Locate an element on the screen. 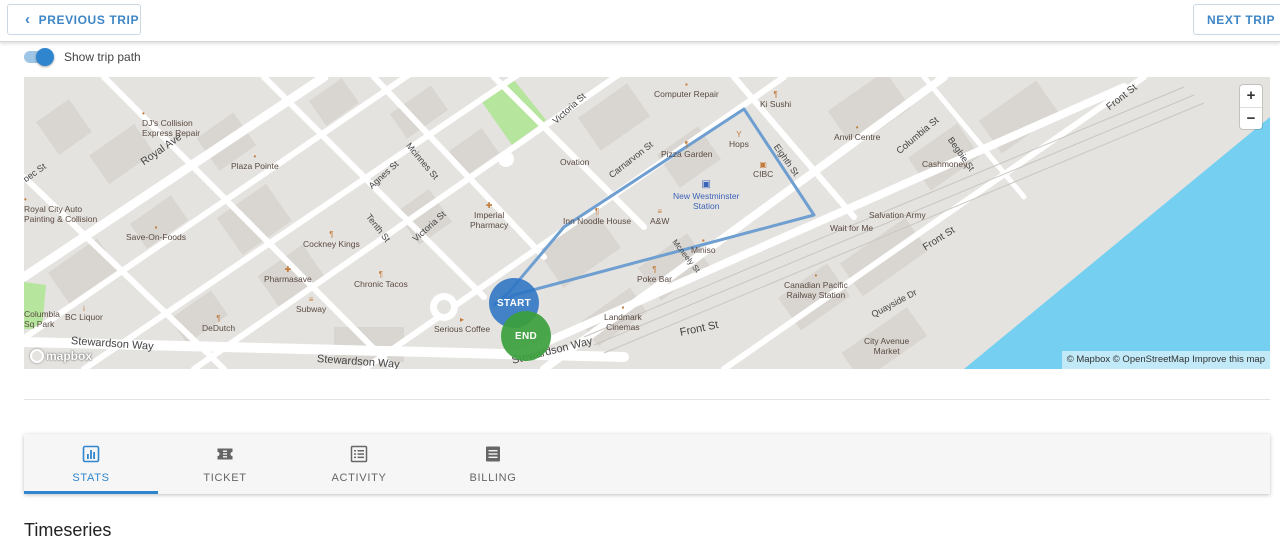  cafe-icon: ▸ is located at coordinates (462, 319).